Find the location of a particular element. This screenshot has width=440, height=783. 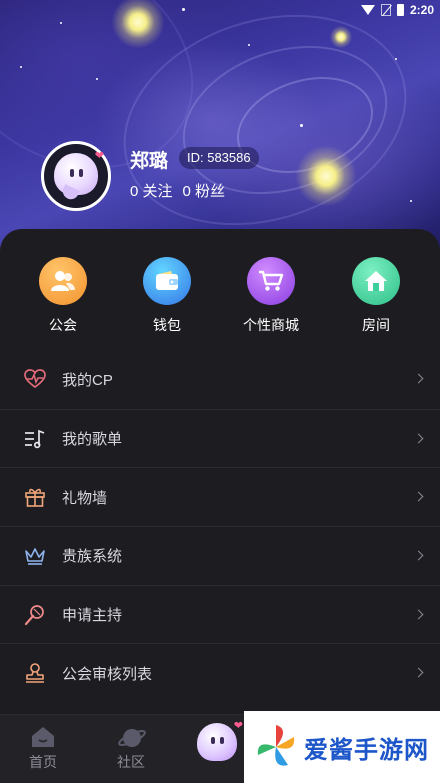

watermark-text: 爱酱手游网 is located at coordinates (366, 750).